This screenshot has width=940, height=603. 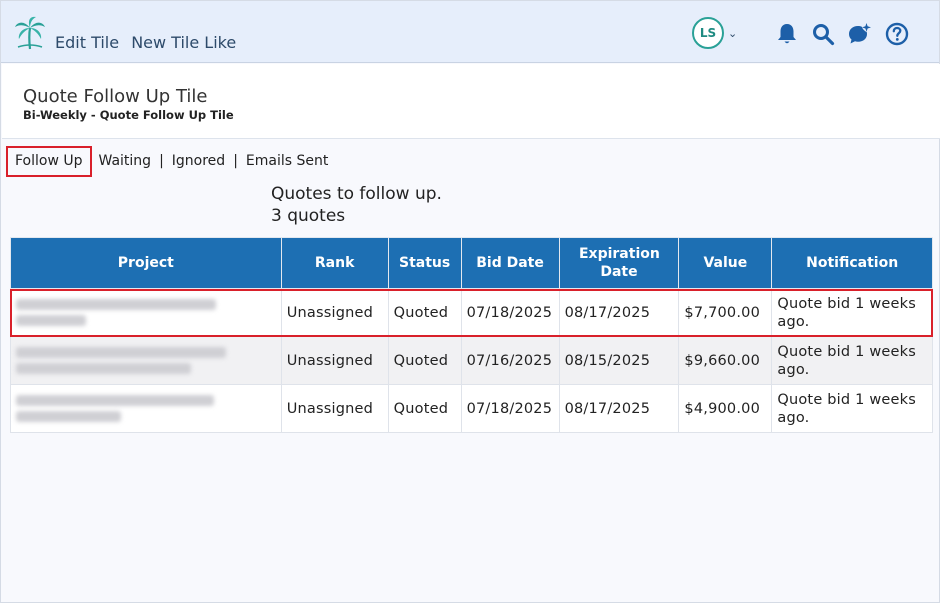 What do you see at coordinates (287, 161) in the screenshot?
I see `tab-emails-sent: Emails Sent` at bounding box center [287, 161].